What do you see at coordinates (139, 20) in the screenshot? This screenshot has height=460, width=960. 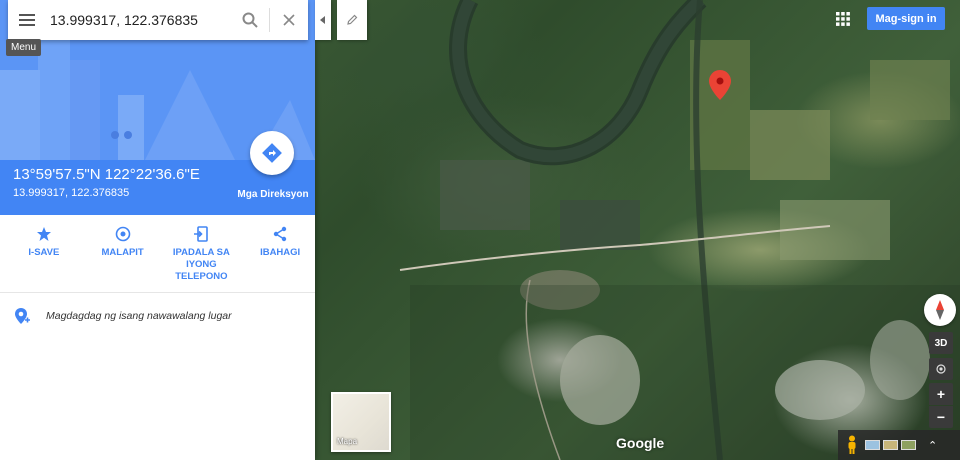 I see `search-input` at bounding box center [139, 20].